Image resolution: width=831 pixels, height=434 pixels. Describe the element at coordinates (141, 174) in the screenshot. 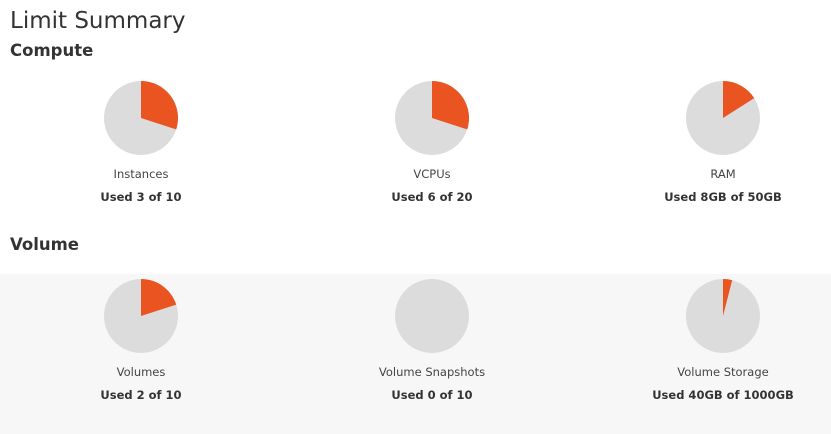

I see `quota-label: Instances` at that location.